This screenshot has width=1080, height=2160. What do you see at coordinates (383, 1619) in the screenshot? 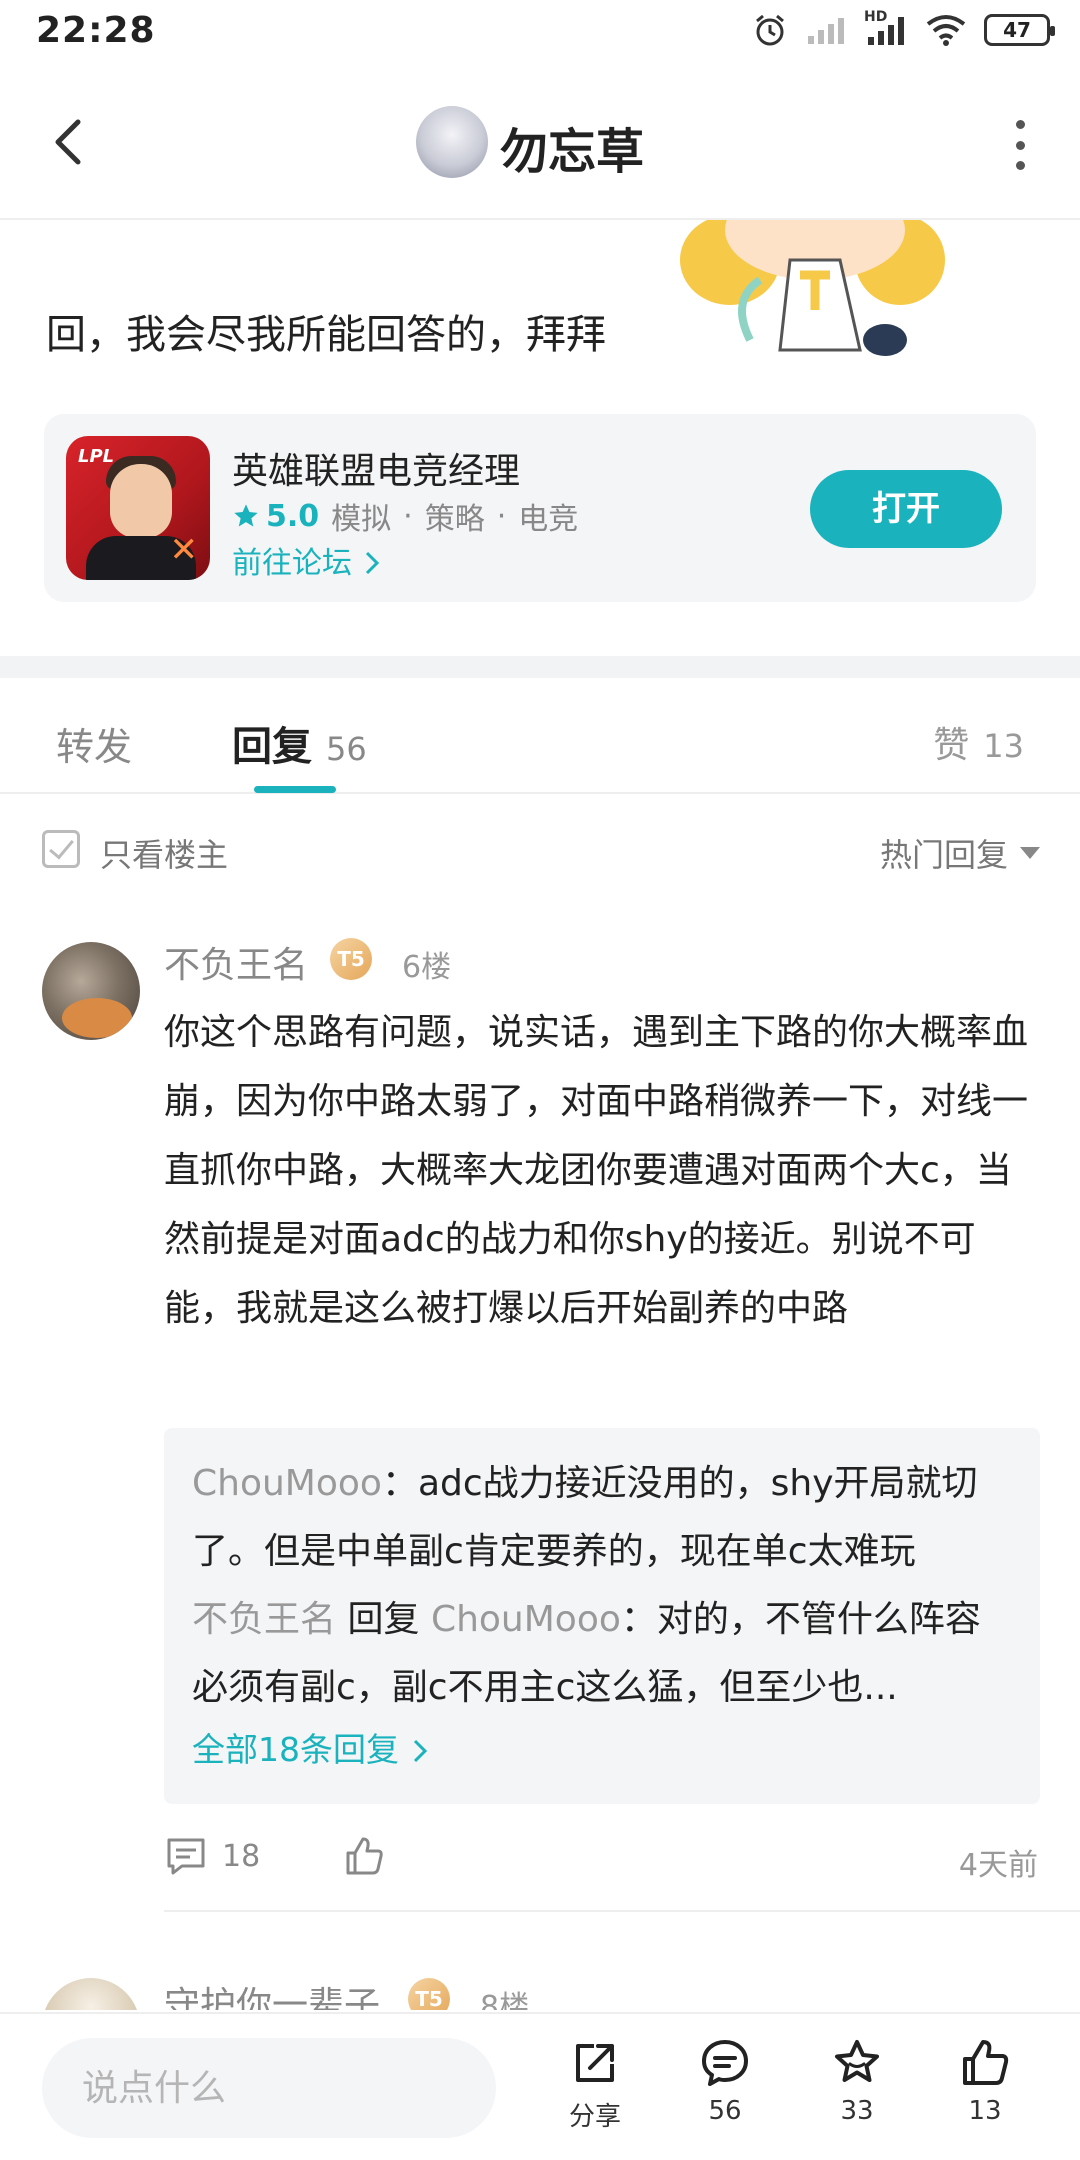
I see `subreply-reply-word: 回复` at bounding box center [383, 1619].